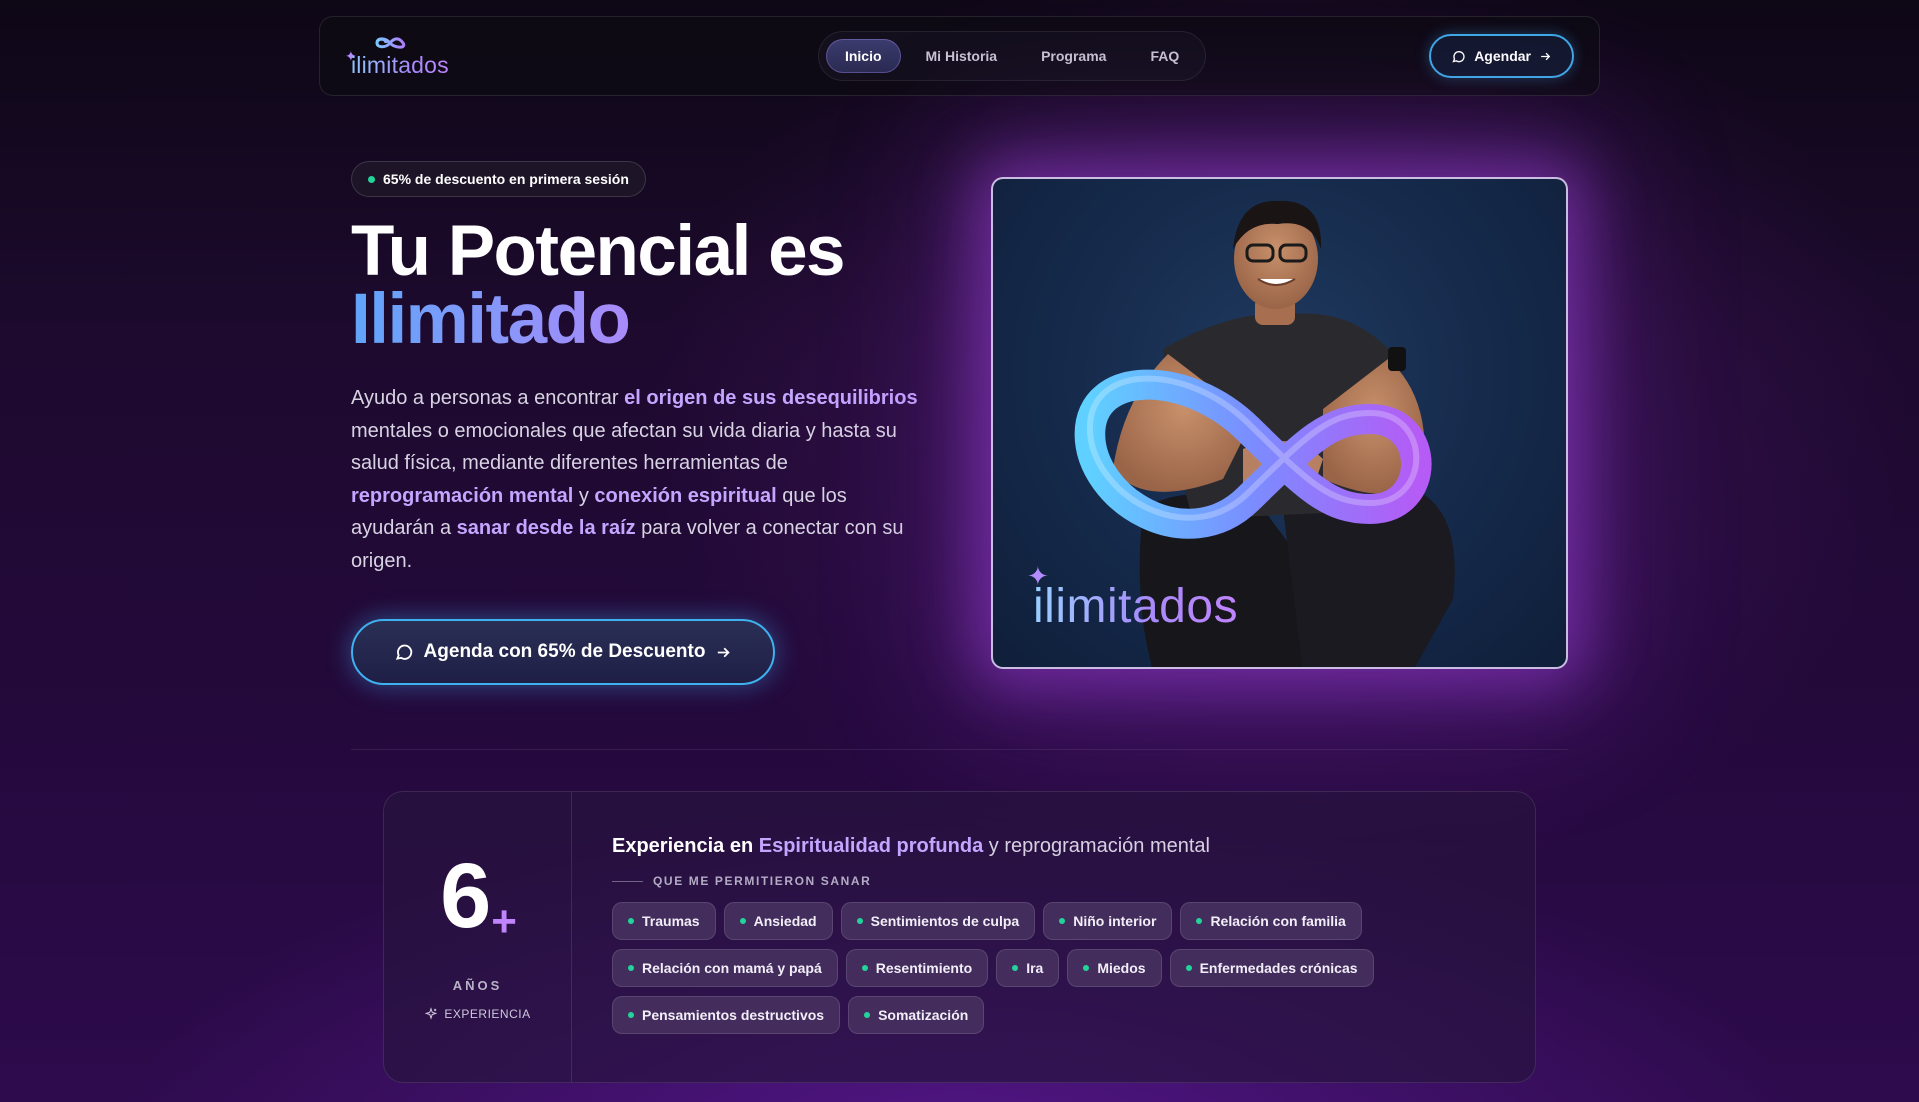 The height and width of the screenshot is (1102, 1919). Describe the element at coordinates (487, 1013) in the screenshot. I see `experience-caption: EXPERIENCIA` at that location.